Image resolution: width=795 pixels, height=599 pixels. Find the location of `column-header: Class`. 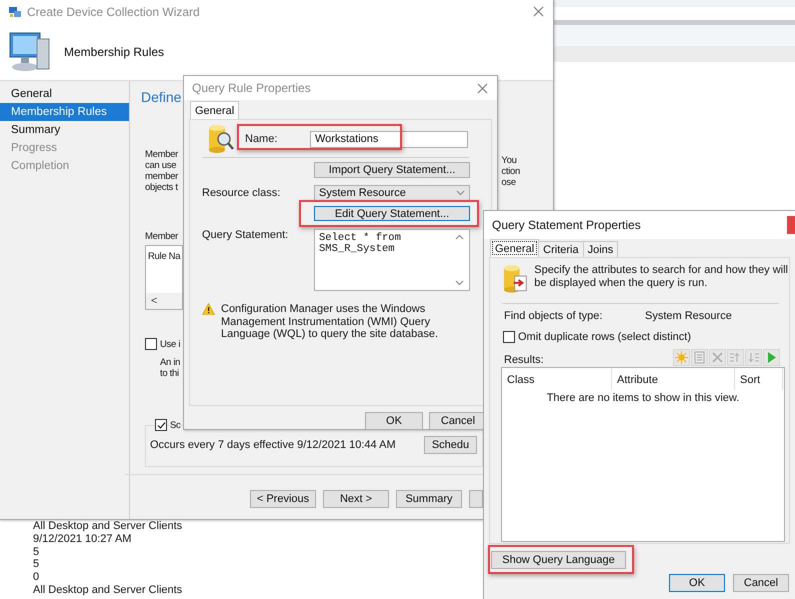

column-header: Class is located at coordinates (557, 379).